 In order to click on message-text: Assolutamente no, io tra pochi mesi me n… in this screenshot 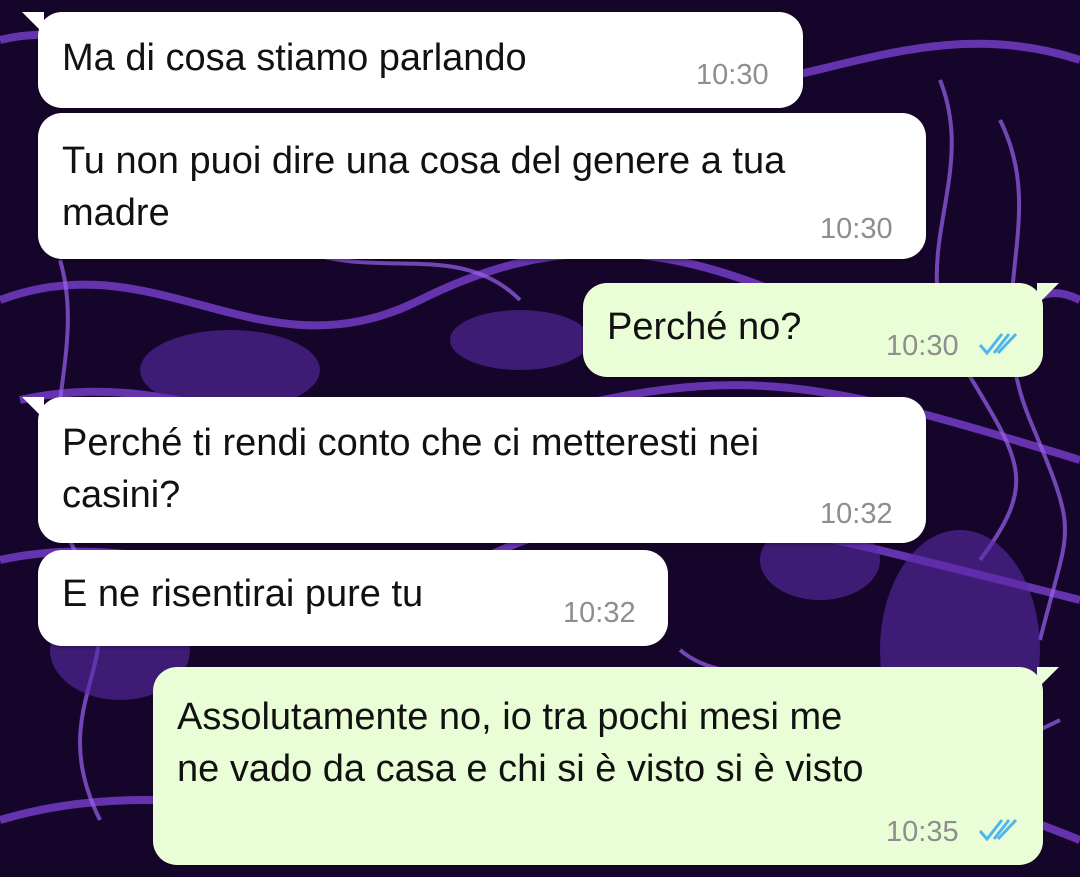, I will do `click(520, 743)`.